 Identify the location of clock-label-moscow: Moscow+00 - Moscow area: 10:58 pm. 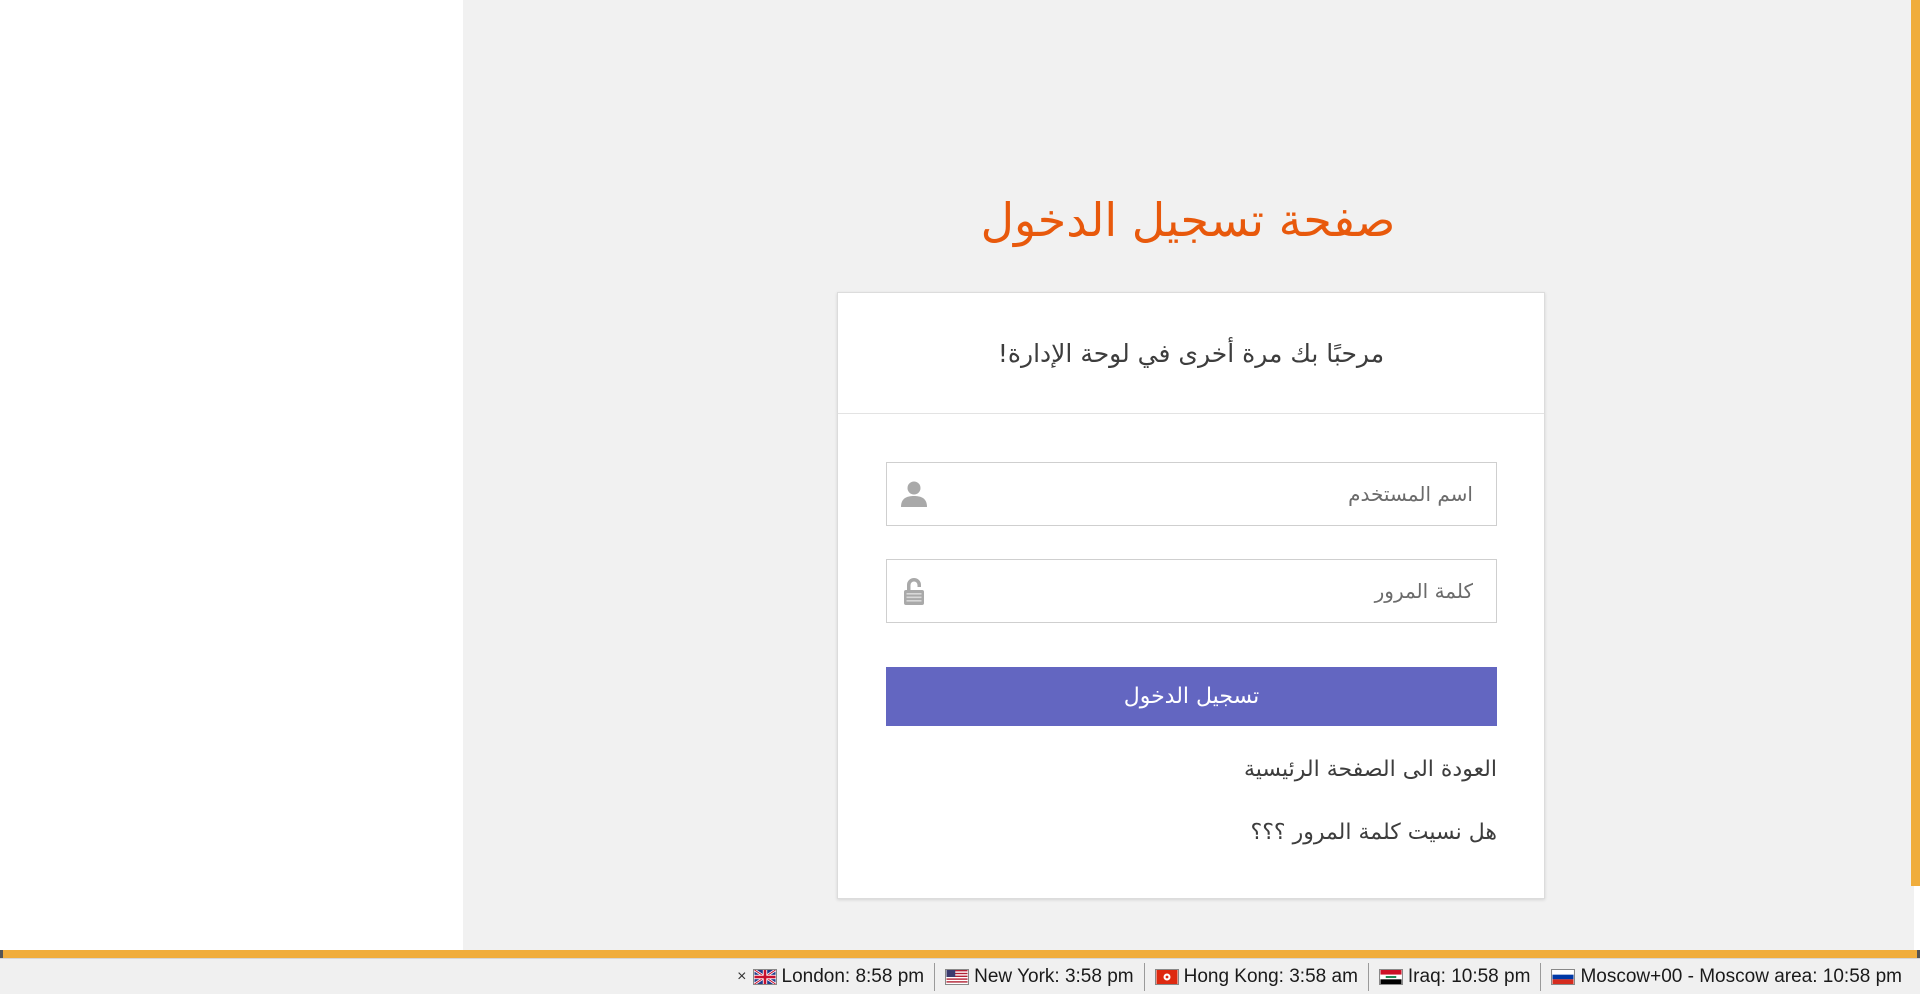
(1741, 976).